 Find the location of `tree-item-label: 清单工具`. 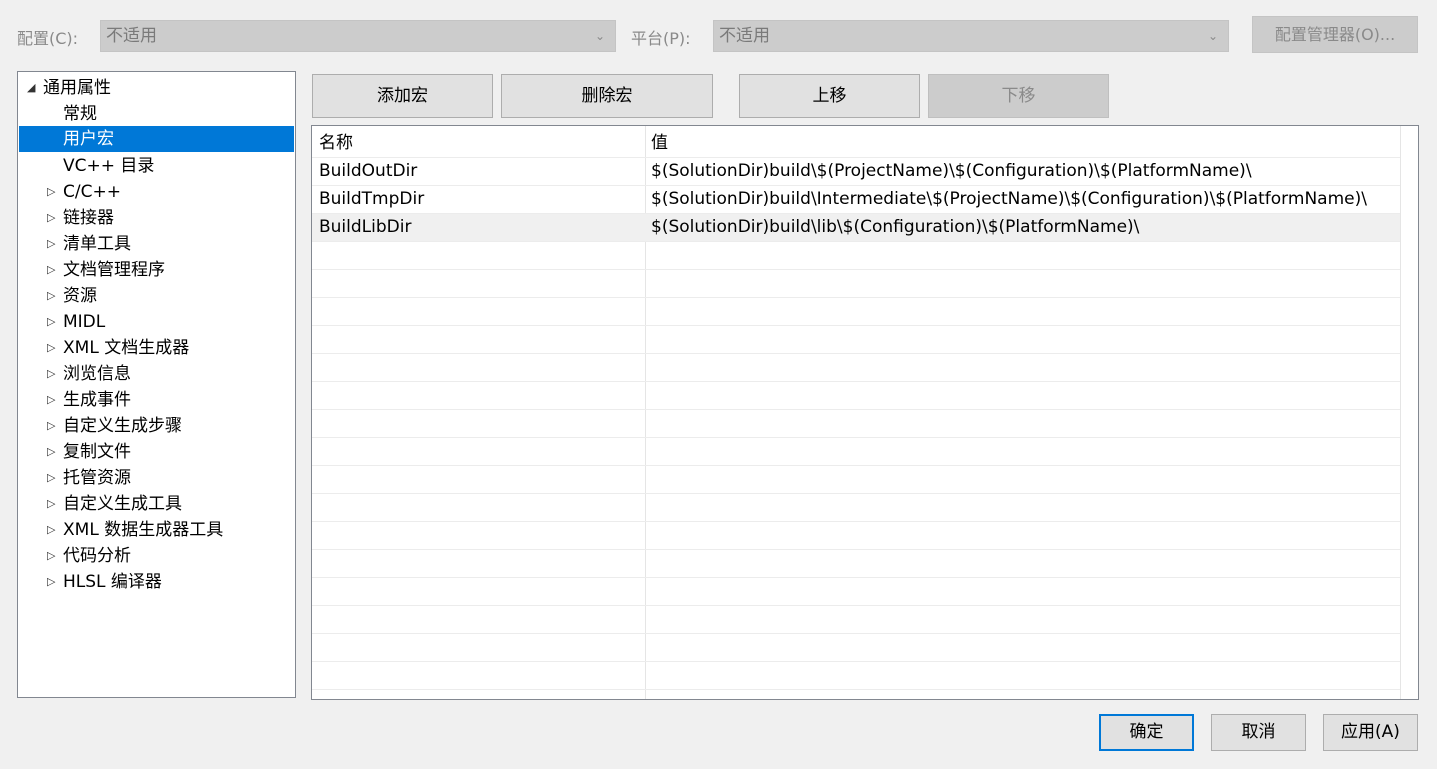

tree-item-label: 清单工具 is located at coordinates (97, 244).